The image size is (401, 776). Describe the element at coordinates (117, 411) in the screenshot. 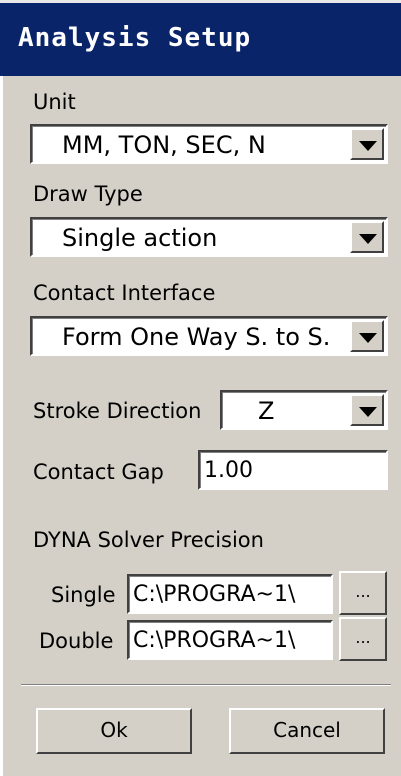

I see `stroke-direction-label: Stroke Direction` at that location.